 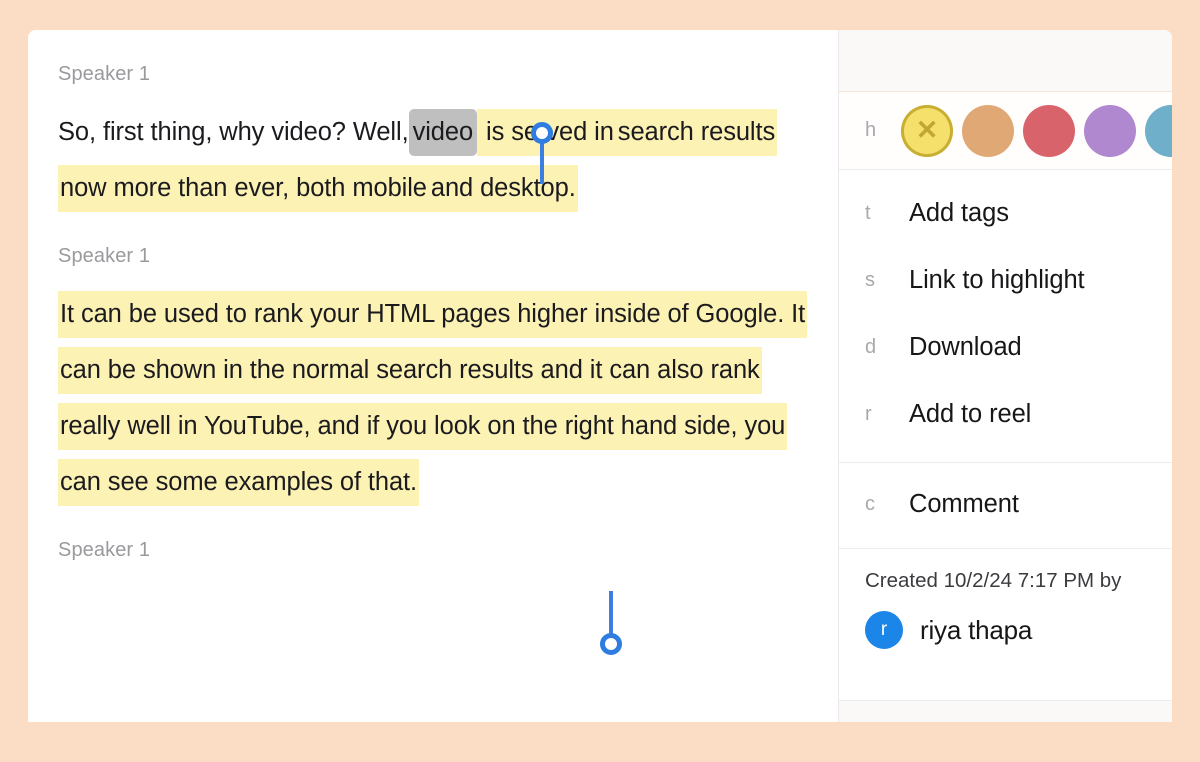 What do you see at coordinates (1005, 711) in the screenshot?
I see `panel-bottom-strip` at bounding box center [1005, 711].